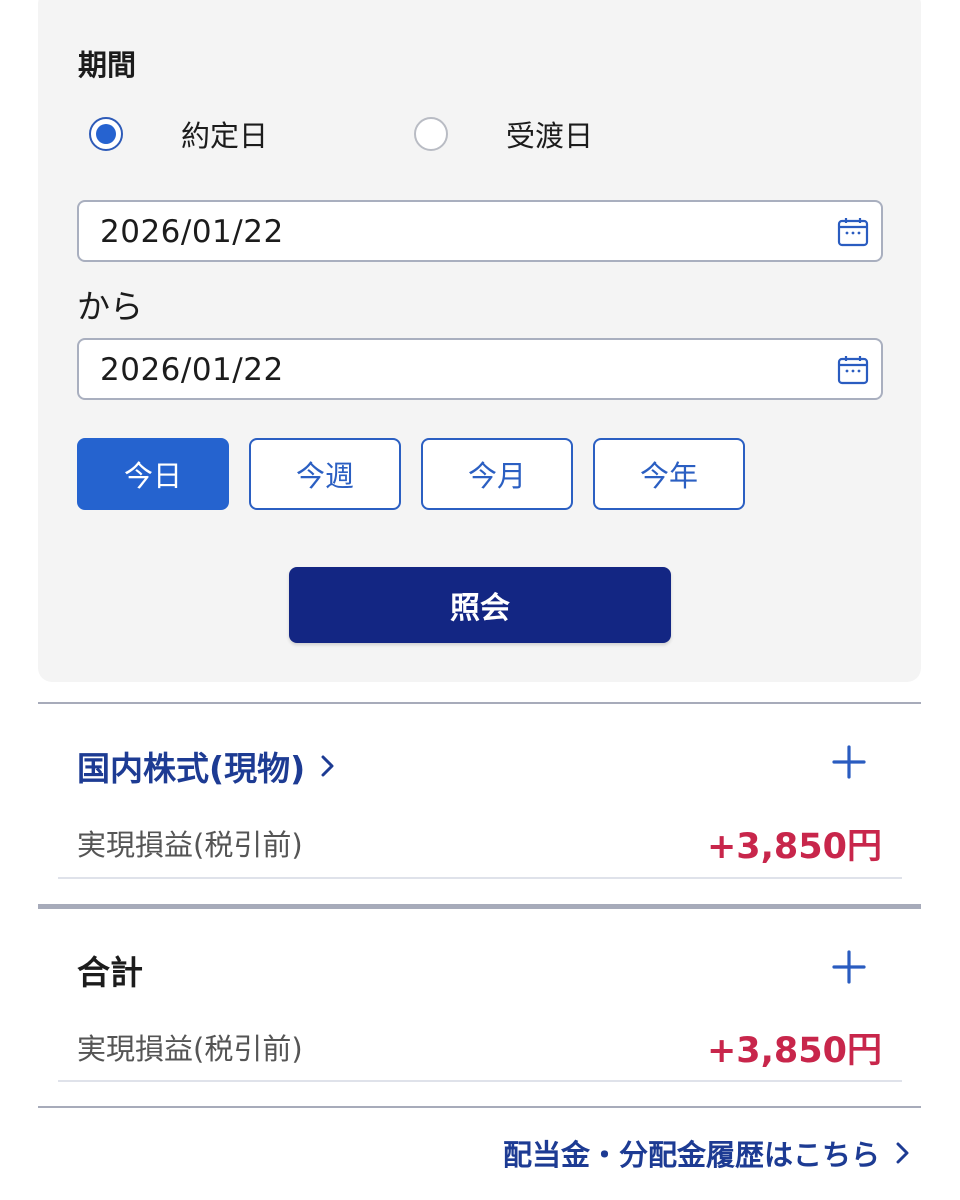 This screenshot has width=960, height=1200. I want to click on to-date-value: 2026/01/22, so click(192, 370).